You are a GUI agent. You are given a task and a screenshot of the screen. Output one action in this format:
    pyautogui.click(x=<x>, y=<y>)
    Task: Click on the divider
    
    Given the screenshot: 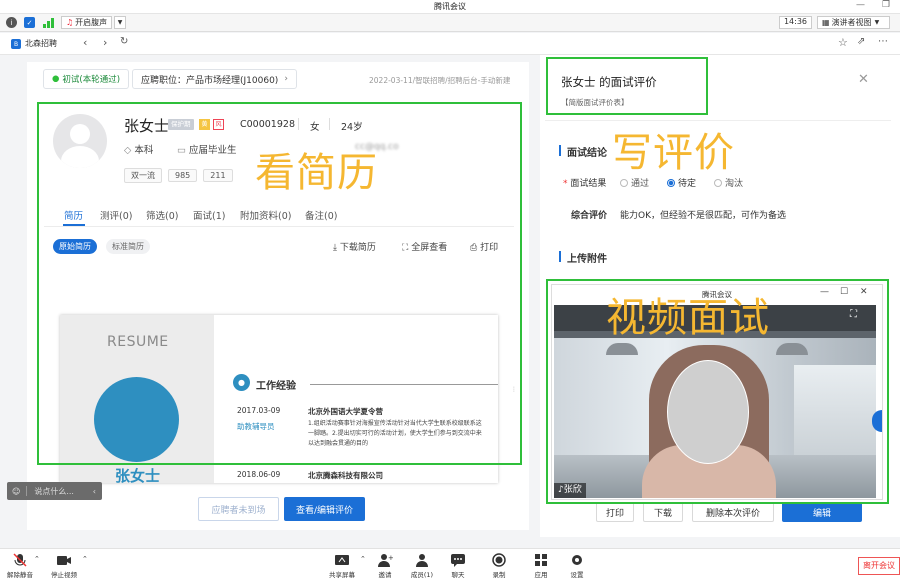 What is the action you would take?
    pyautogui.click(x=27, y=491)
    